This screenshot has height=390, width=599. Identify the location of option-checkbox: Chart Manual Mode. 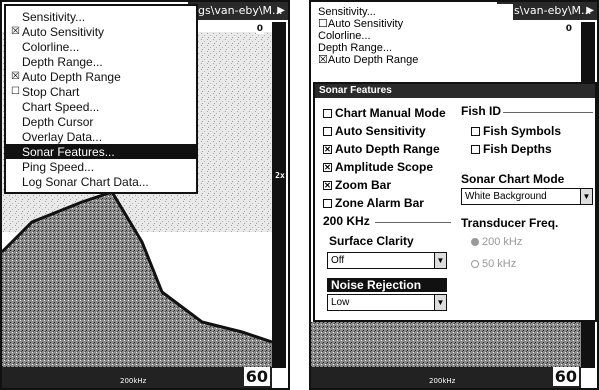
(384, 113).